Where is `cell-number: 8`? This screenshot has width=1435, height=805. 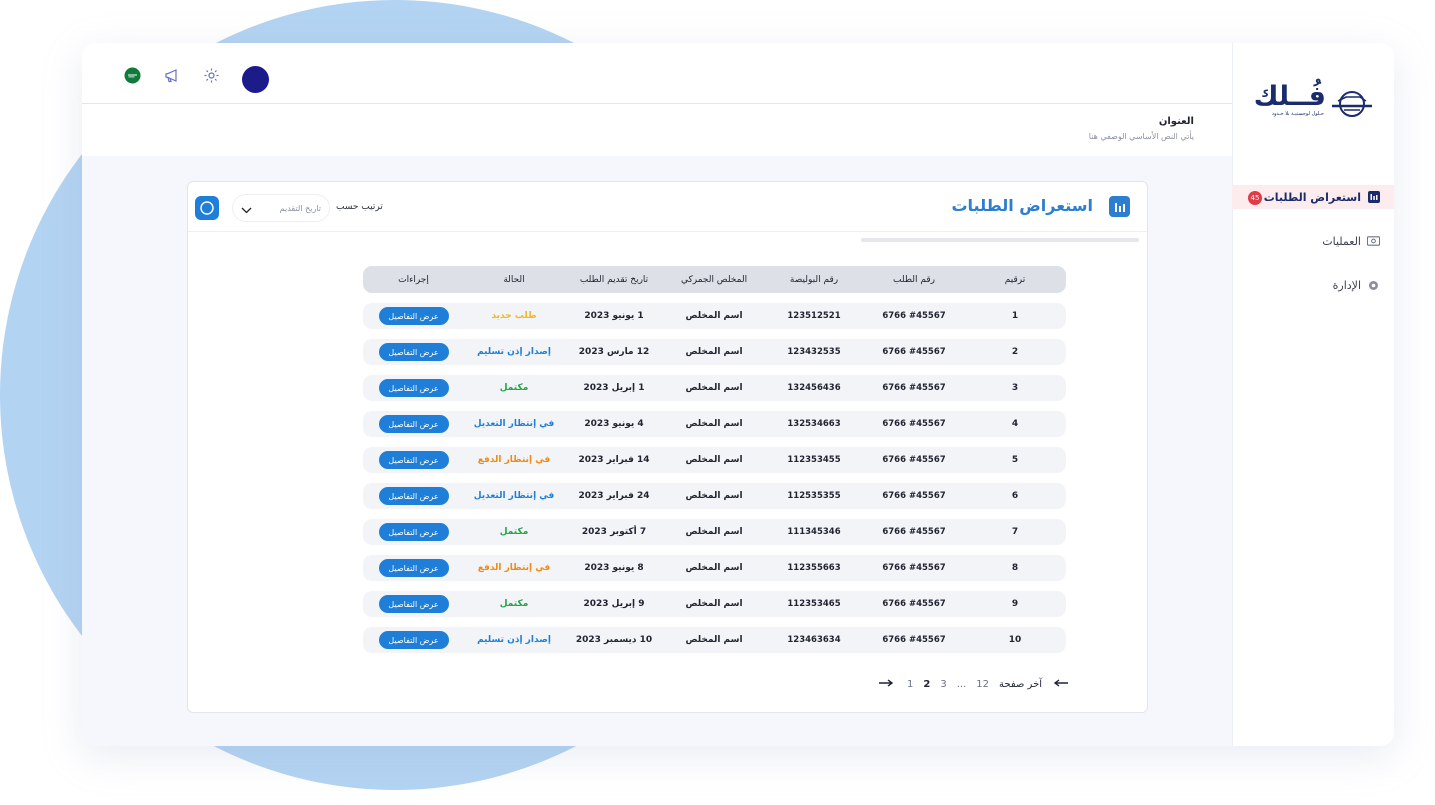
cell-number: 8 is located at coordinates (1015, 568).